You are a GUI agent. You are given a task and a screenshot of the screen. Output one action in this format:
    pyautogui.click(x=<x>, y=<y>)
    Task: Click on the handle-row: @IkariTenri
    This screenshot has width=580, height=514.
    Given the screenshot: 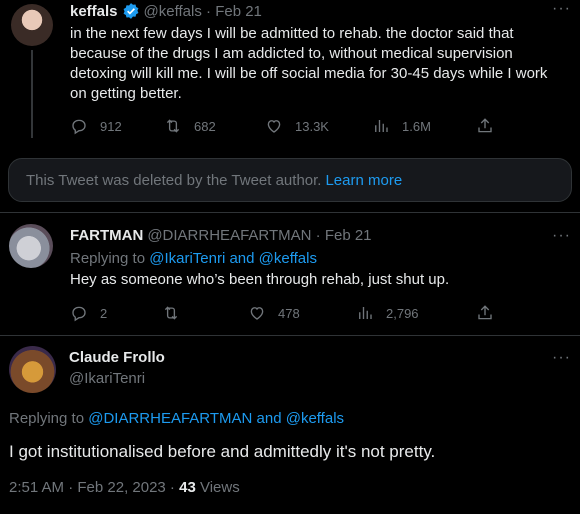 What is the action you would take?
    pyautogui.click(x=107, y=378)
    